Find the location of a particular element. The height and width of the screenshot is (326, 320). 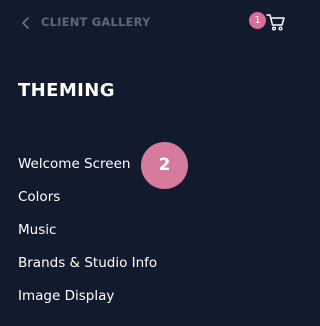

shopping-cart-icon is located at coordinates (276, 22).